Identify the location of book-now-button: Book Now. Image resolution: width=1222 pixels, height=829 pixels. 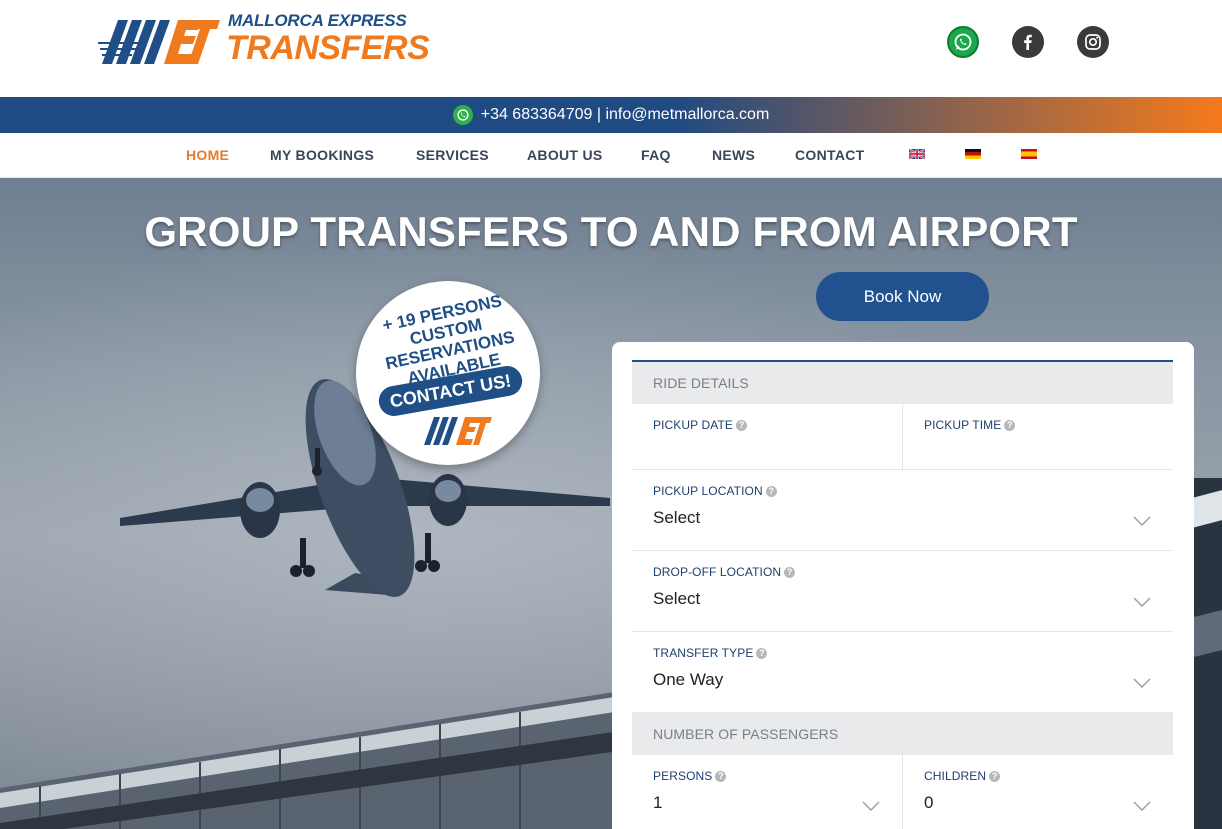
(902, 296).